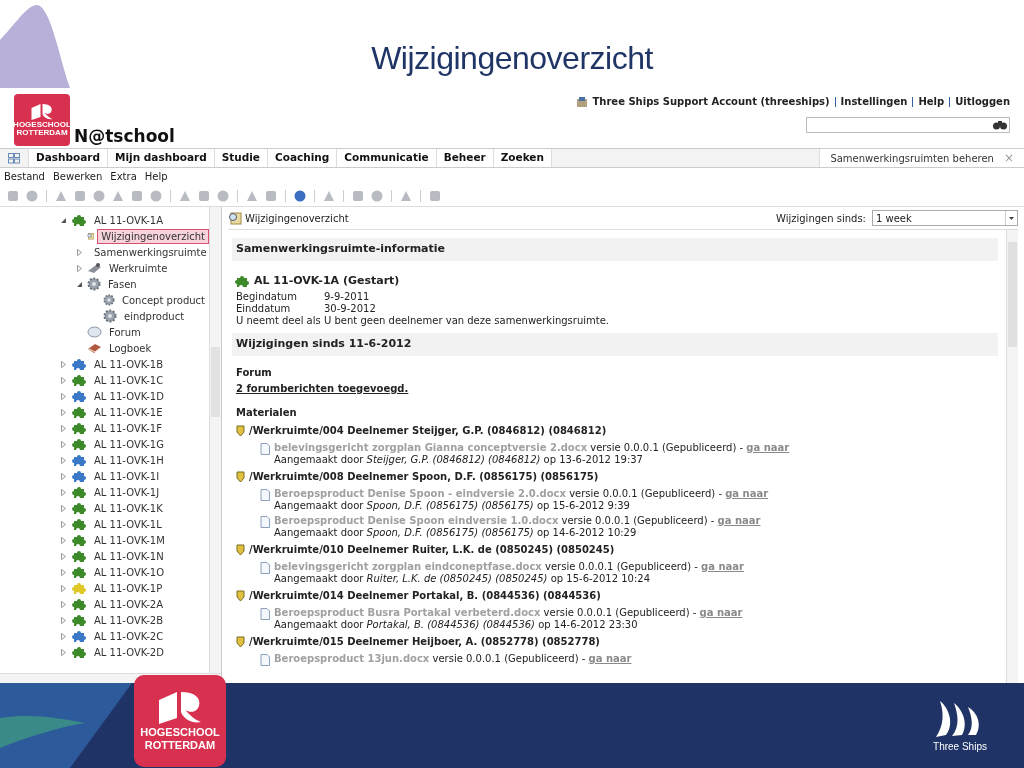 Image resolution: width=1024 pixels, height=768 pixels. I want to click on tree-item: AL 11-OVK-1F, so click(128, 428).